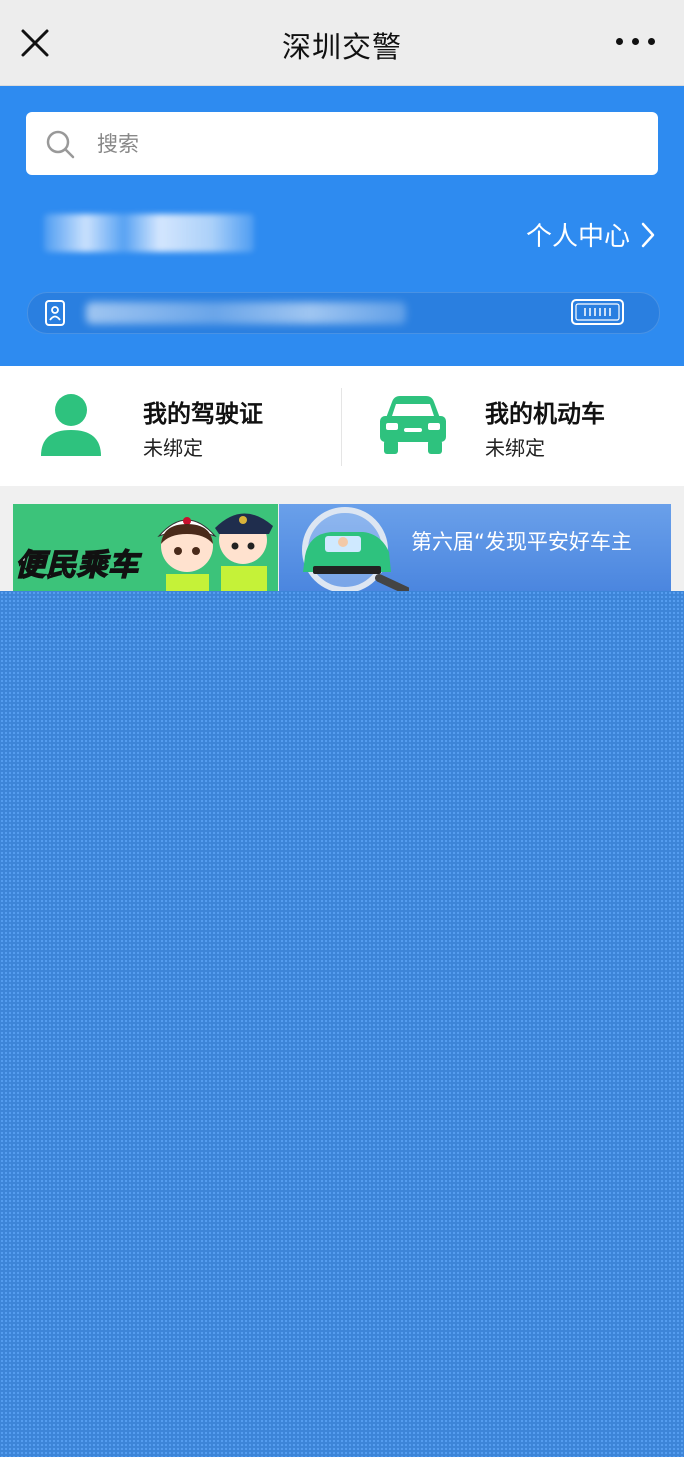  I want to click on magnifier-car-image, so click(355, 549).